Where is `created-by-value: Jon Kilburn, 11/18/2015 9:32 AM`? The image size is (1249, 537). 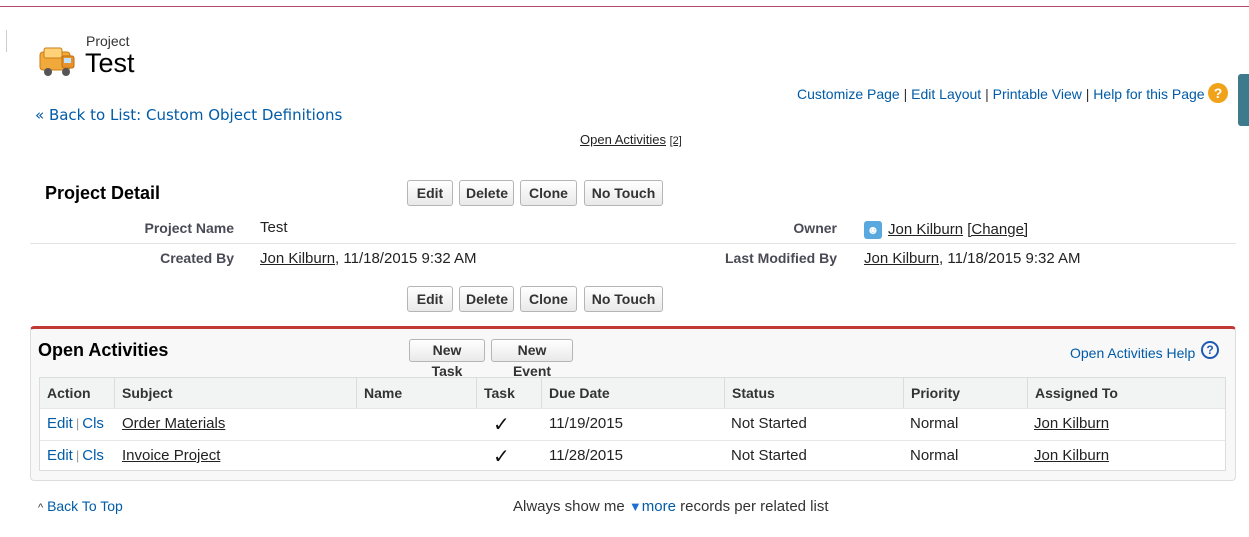
created-by-value: Jon Kilburn, 11/18/2015 9:32 AM is located at coordinates (368, 258).